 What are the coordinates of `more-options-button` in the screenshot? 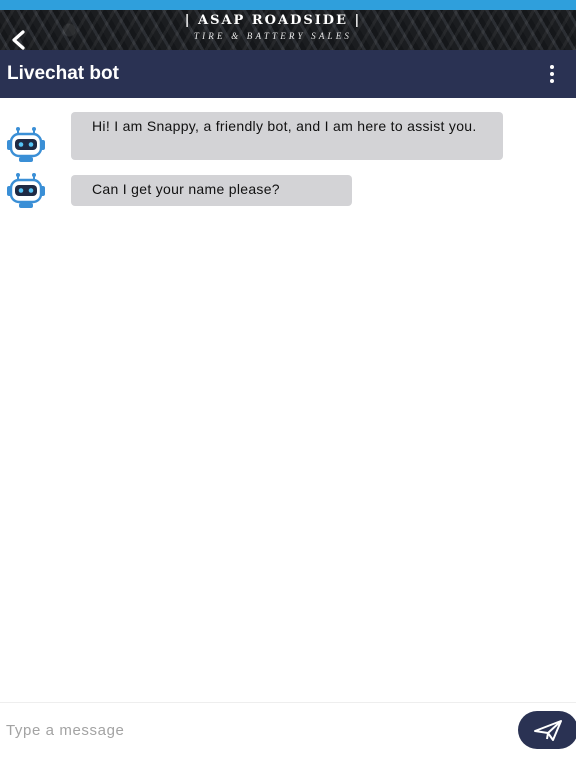 It's located at (552, 74).